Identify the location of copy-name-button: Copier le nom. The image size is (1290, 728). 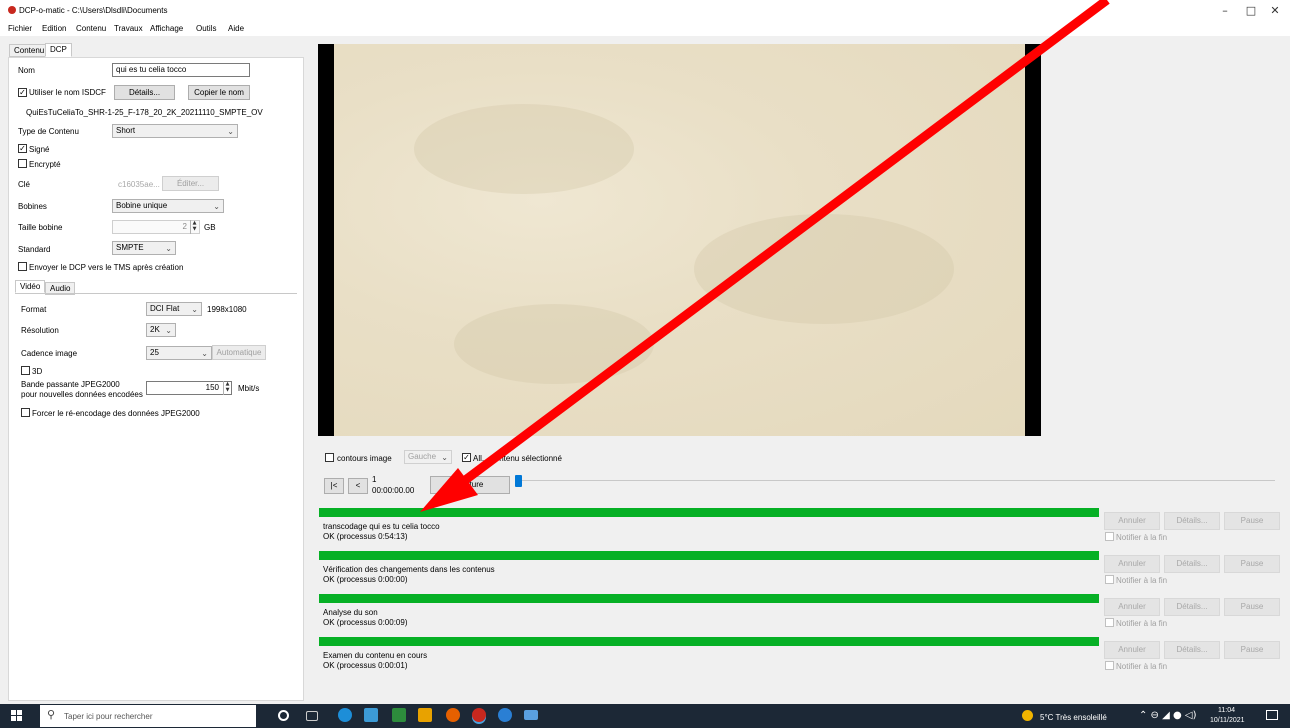
(219, 92).